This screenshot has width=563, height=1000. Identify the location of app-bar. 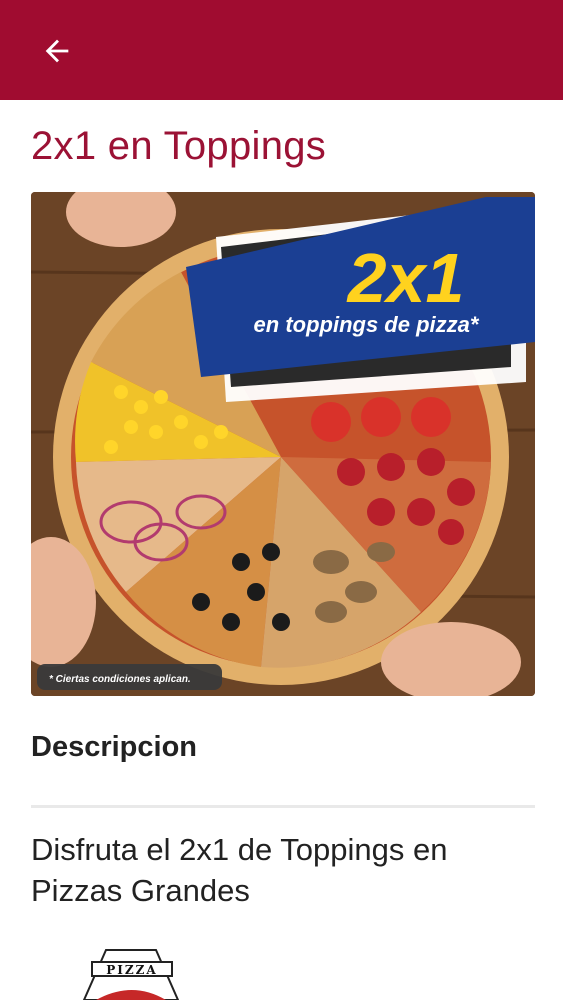
(281, 50).